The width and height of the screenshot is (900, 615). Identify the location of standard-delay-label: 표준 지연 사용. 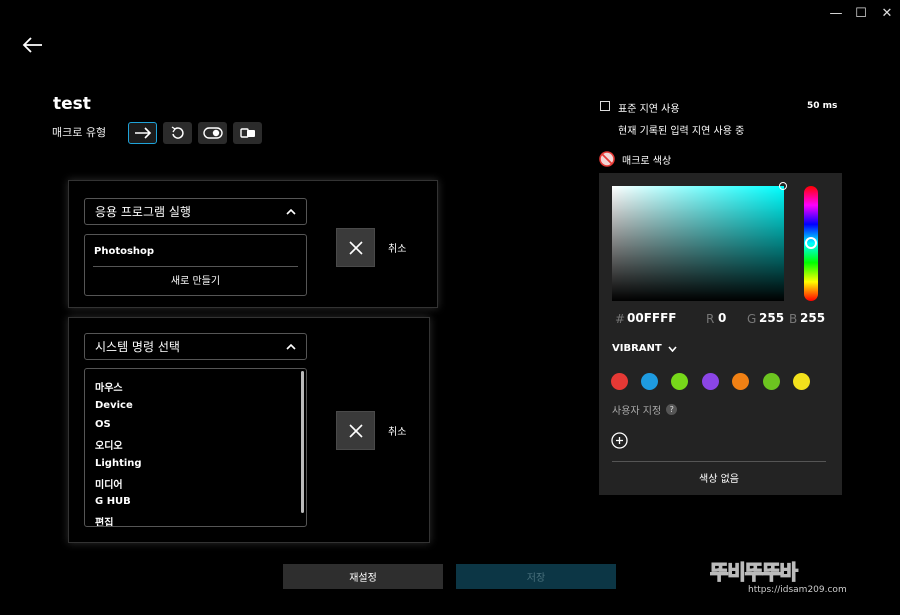
(649, 109).